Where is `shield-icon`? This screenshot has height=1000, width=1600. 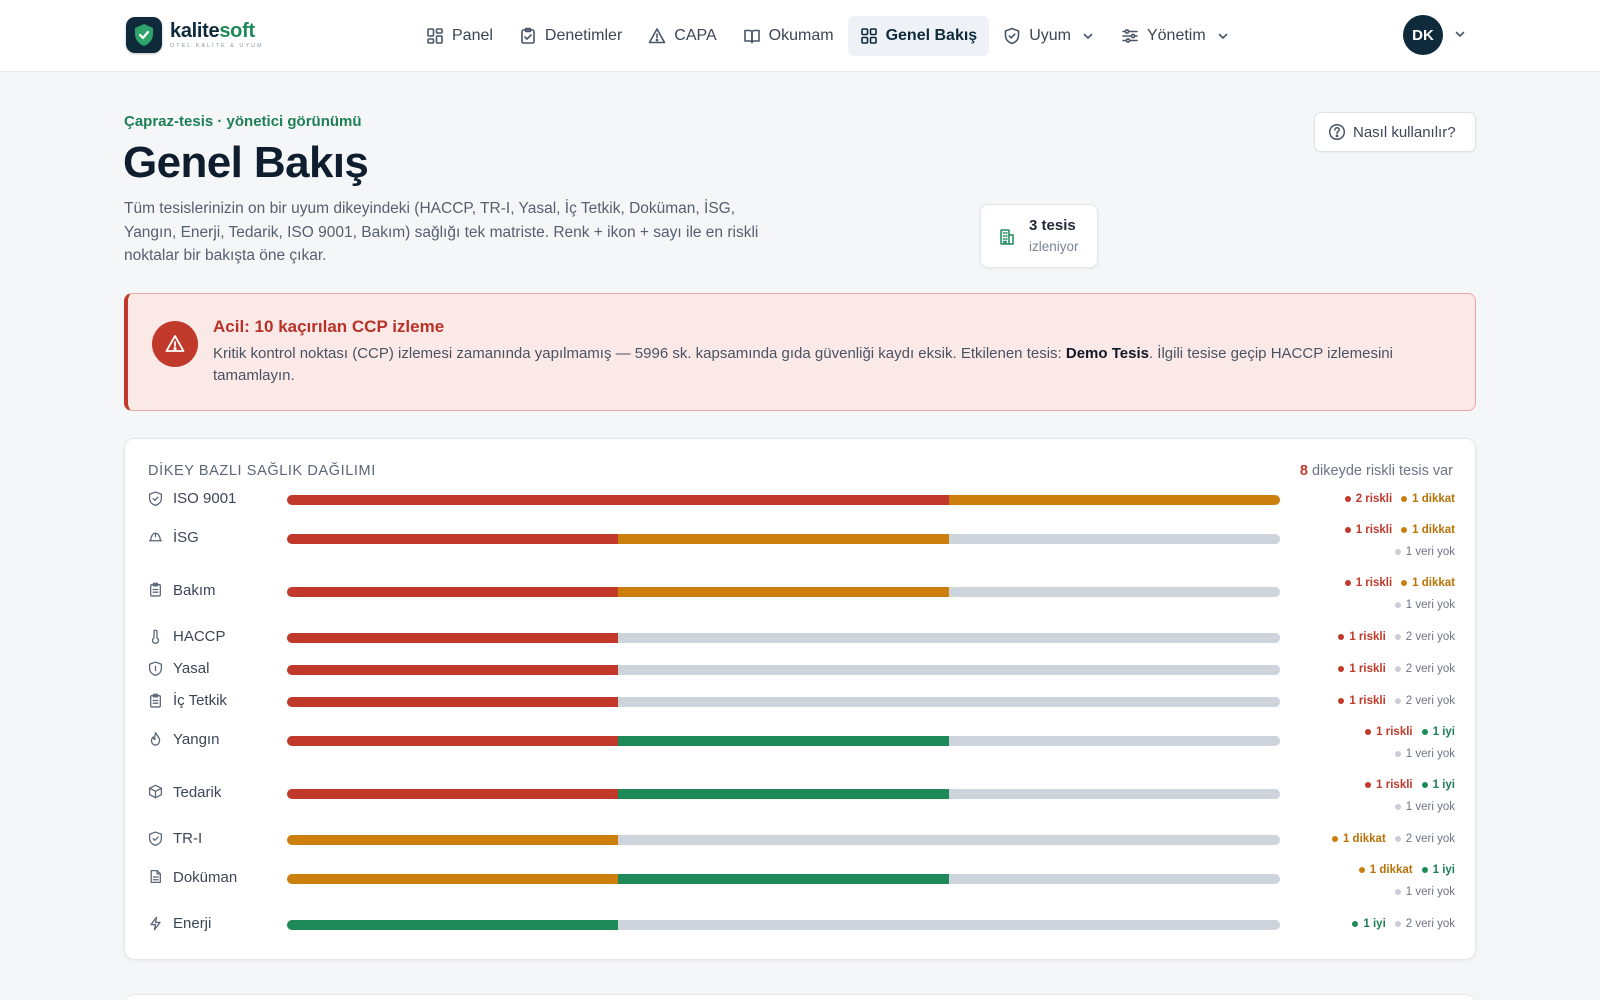
shield-icon is located at coordinates (155, 671).